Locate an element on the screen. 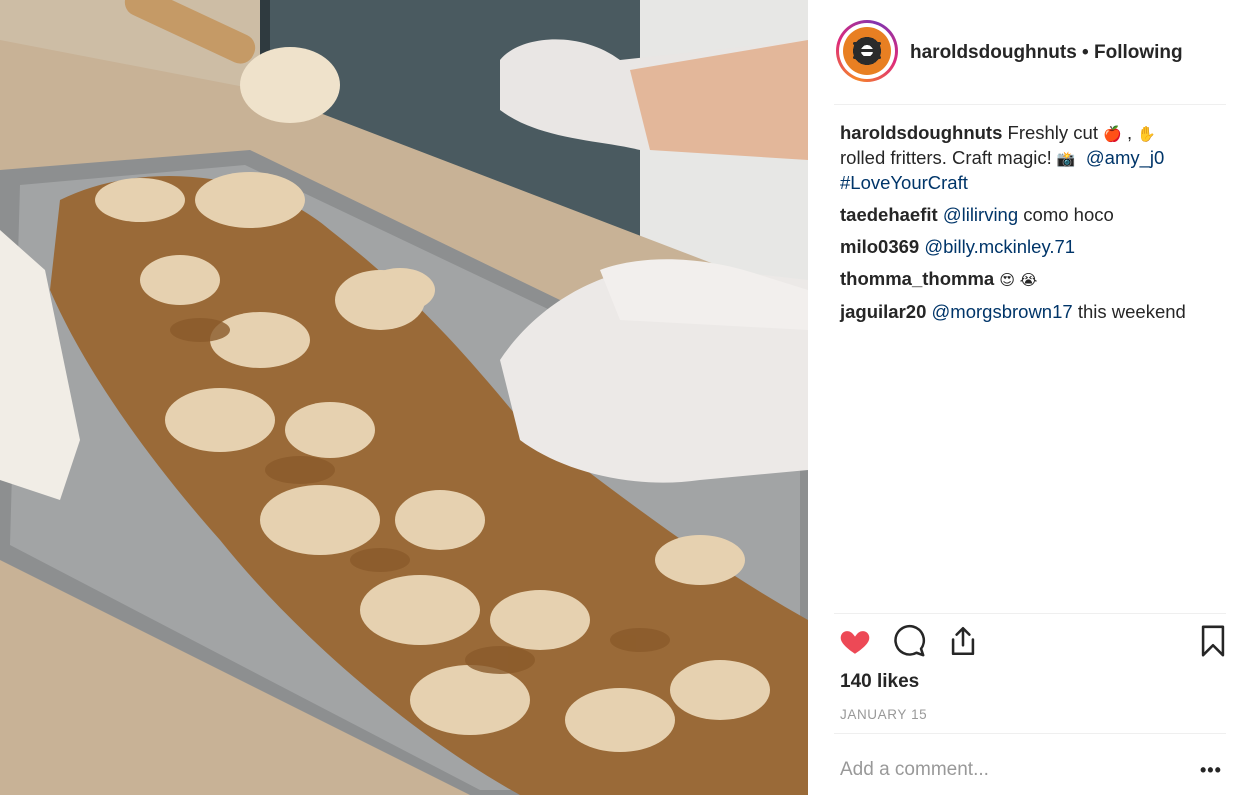 This screenshot has width=1250, height=795. comment-item: taedehaefit @lilirving como hoco is located at coordinates (1035, 215).